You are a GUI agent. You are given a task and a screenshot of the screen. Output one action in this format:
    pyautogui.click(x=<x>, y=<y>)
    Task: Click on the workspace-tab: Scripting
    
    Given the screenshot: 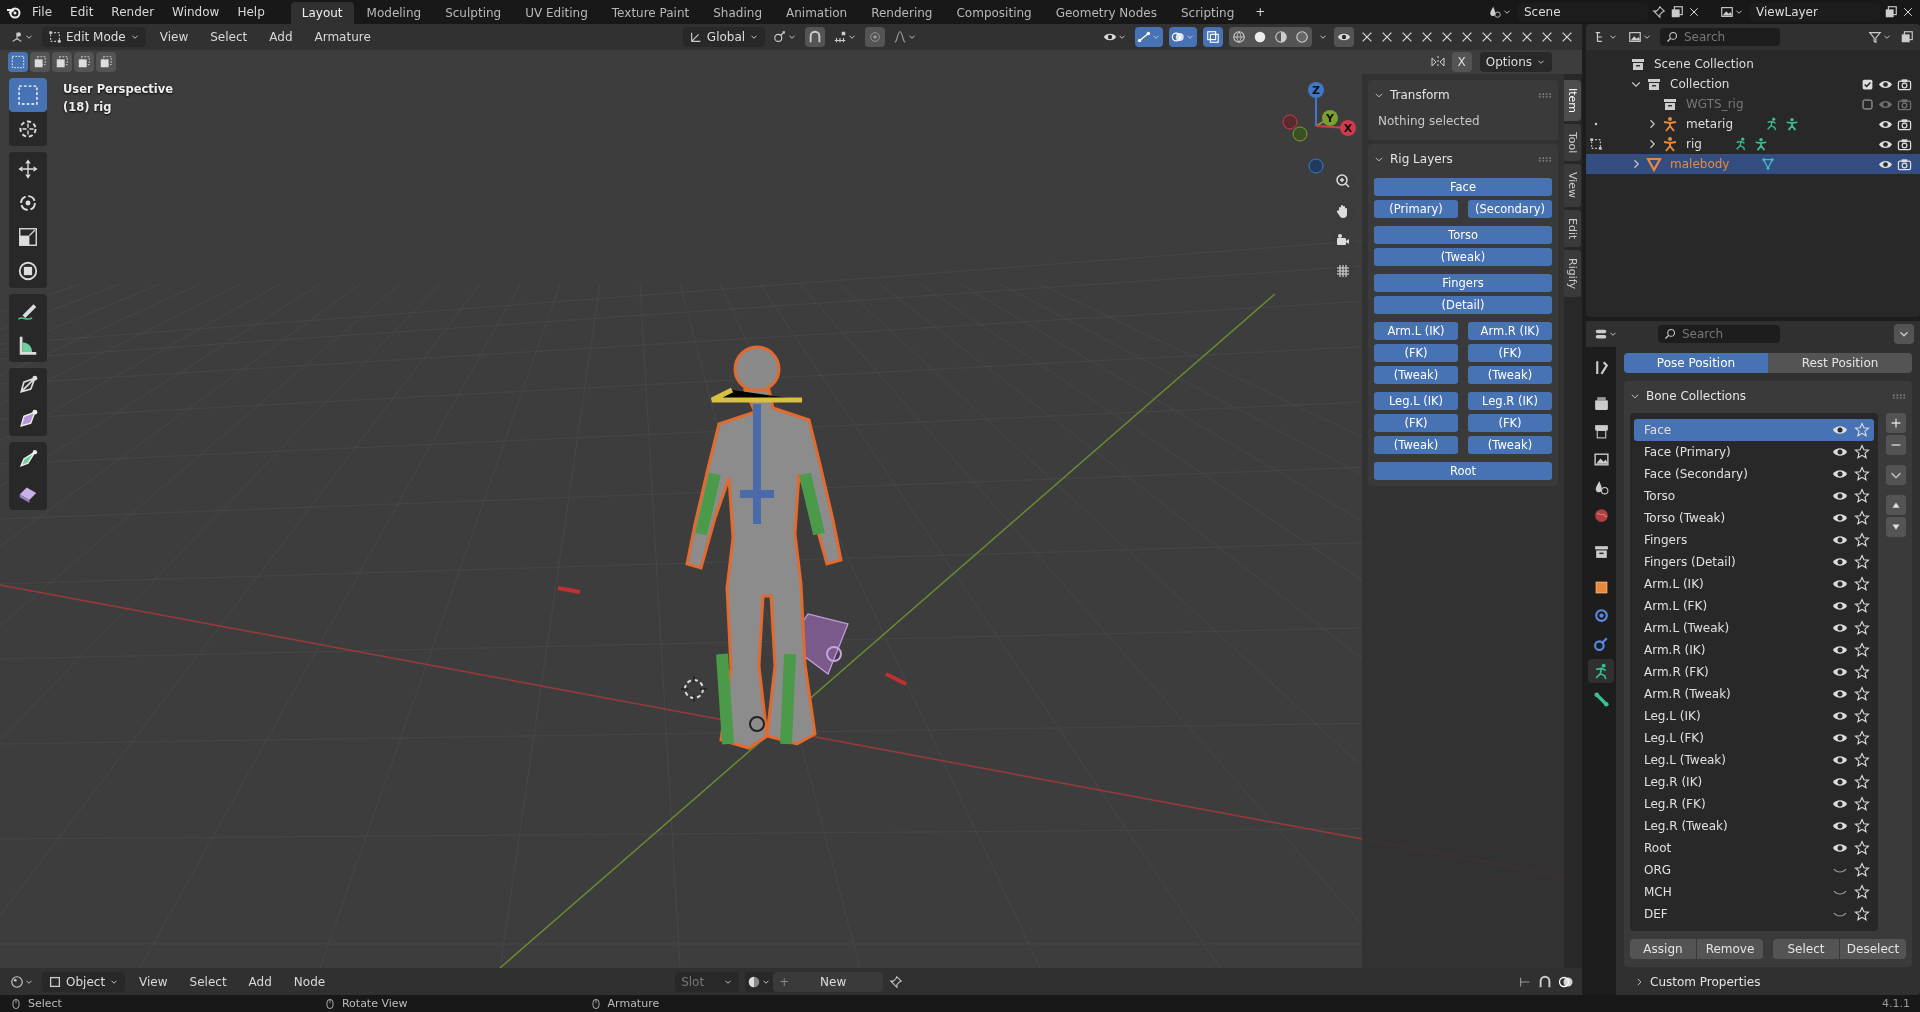 What is the action you would take?
    pyautogui.click(x=1207, y=13)
    